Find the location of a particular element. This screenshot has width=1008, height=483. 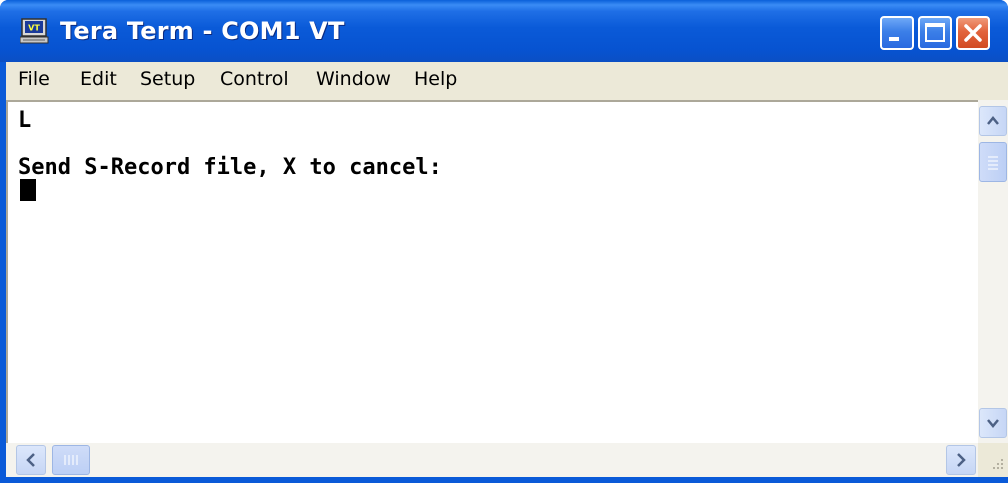

menu-edit: Edit is located at coordinates (98, 79).